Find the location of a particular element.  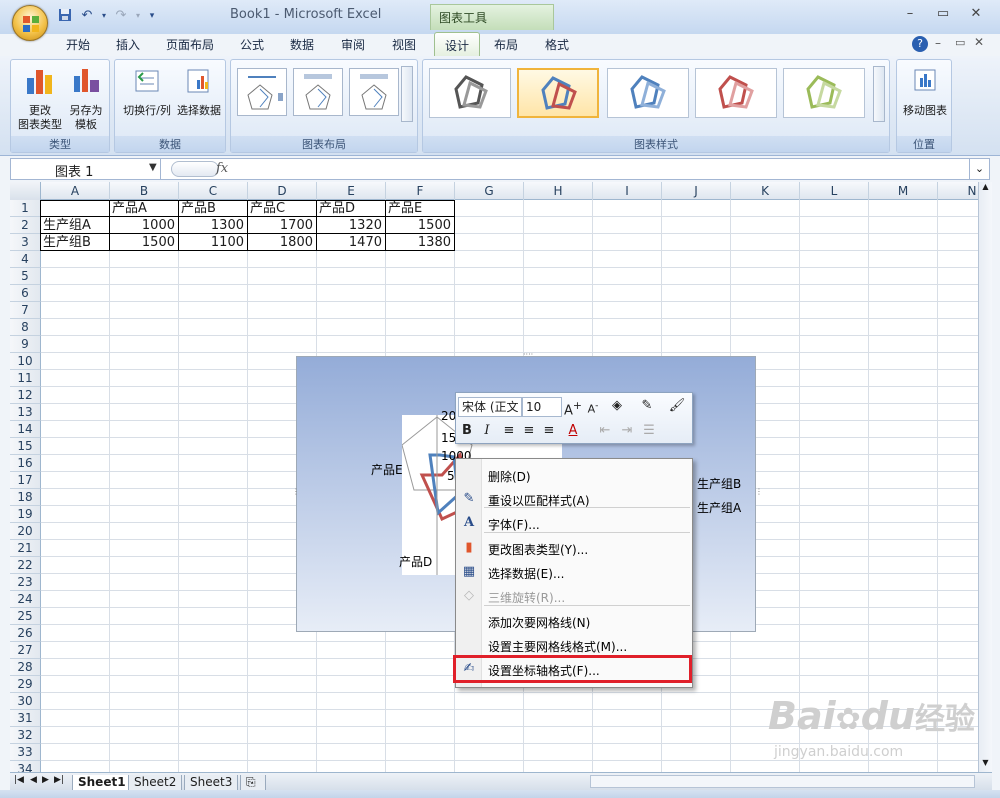

save-icon is located at coordinates (65, 16).